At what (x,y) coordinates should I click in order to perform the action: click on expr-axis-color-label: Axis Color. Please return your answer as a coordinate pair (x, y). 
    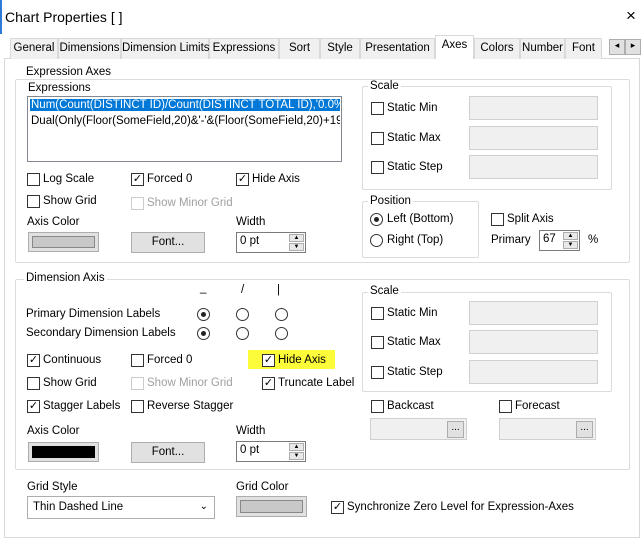
    Looking at the image, I should click on (53, 222).